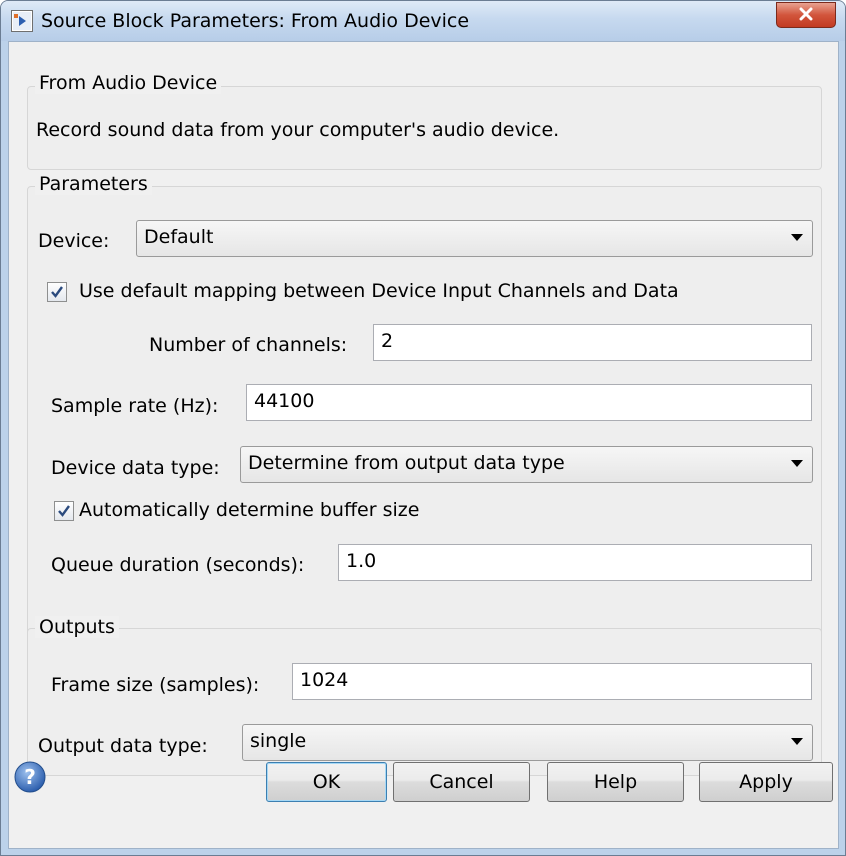 The height and width of the screenshot is (856, 846). What do you see at coordinates (135, 406) in the screenshot?
I see `sample-rate-label: Sample rate (Hz):` at bounding box center [135, 406].